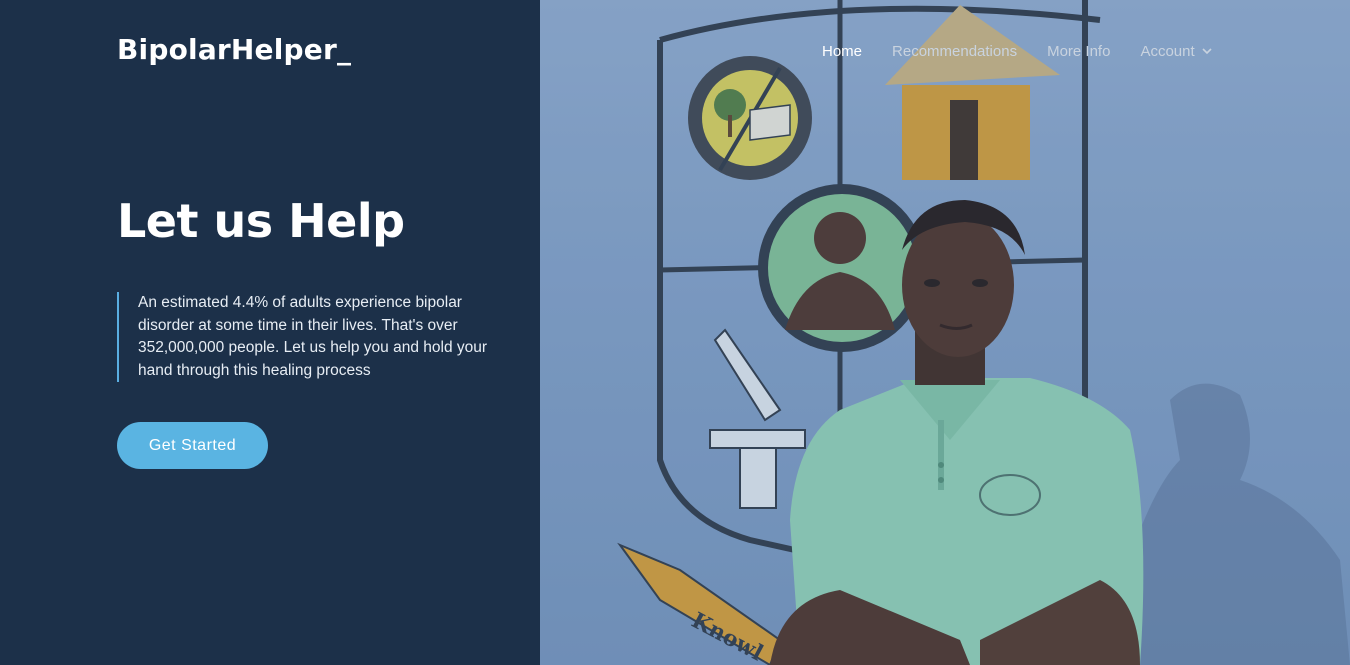  I want to click on brand-logo: BipolarHelper_, so click(234, 49).